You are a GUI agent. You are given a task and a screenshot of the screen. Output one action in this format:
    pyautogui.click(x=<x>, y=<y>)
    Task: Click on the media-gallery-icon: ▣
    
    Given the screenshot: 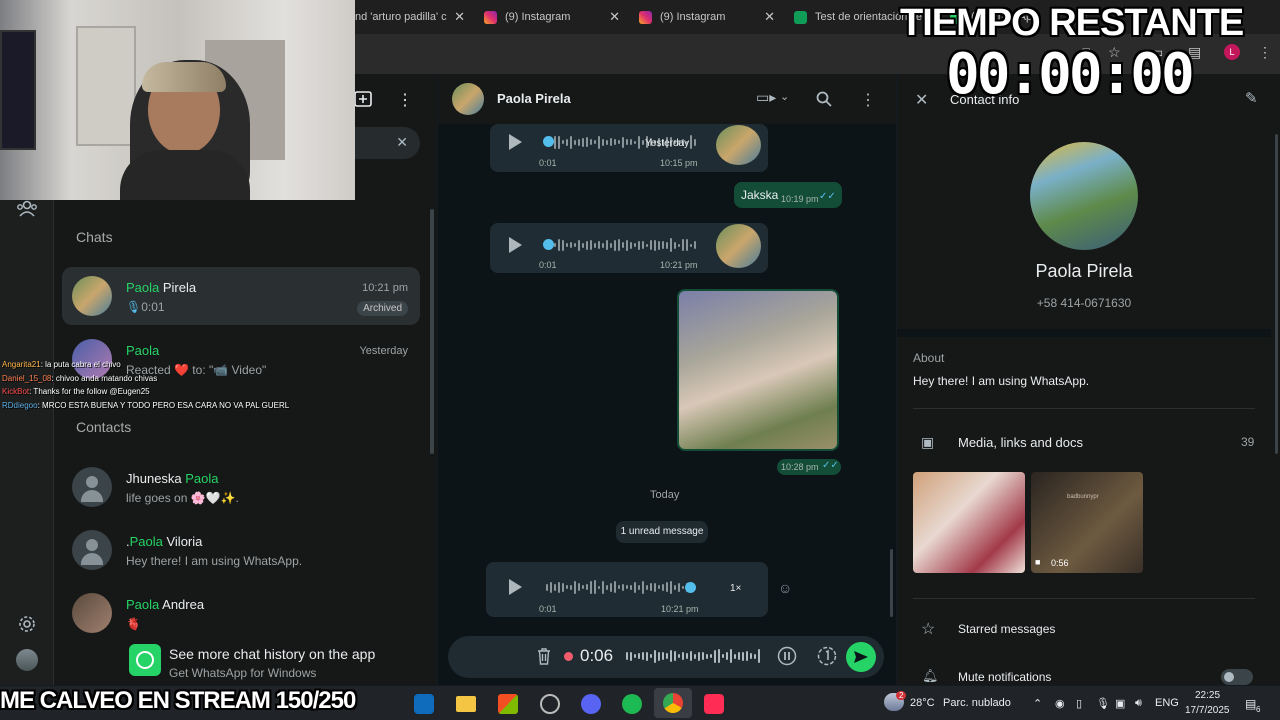 What is the action you would take?
    pyautogui.click(x=928, y=442)
    